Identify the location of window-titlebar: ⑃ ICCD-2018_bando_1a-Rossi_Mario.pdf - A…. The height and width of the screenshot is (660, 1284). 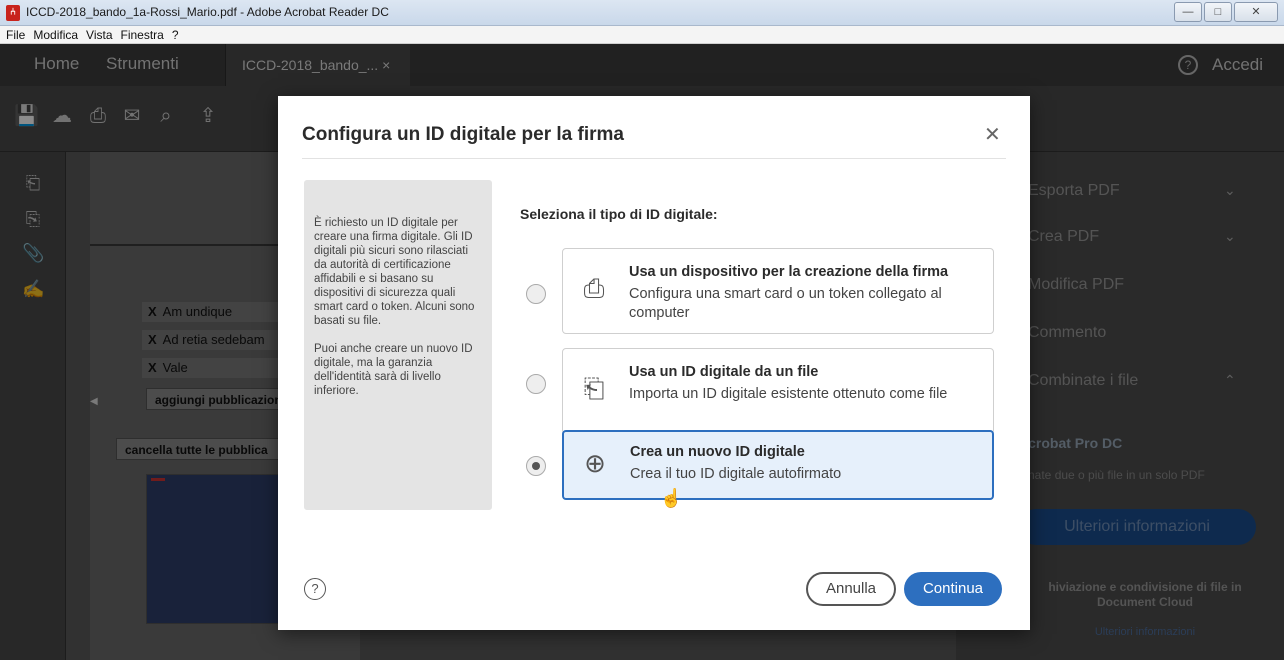
(642, 13).